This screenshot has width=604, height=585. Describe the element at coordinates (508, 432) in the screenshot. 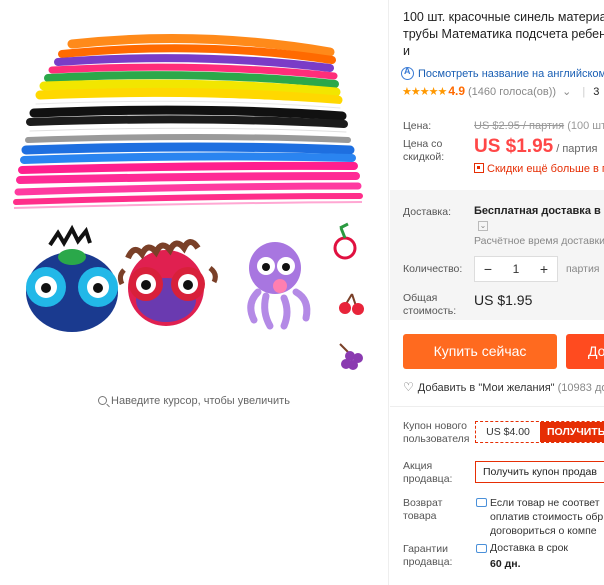

I see `coupon-amount: US $4.00` at that location.